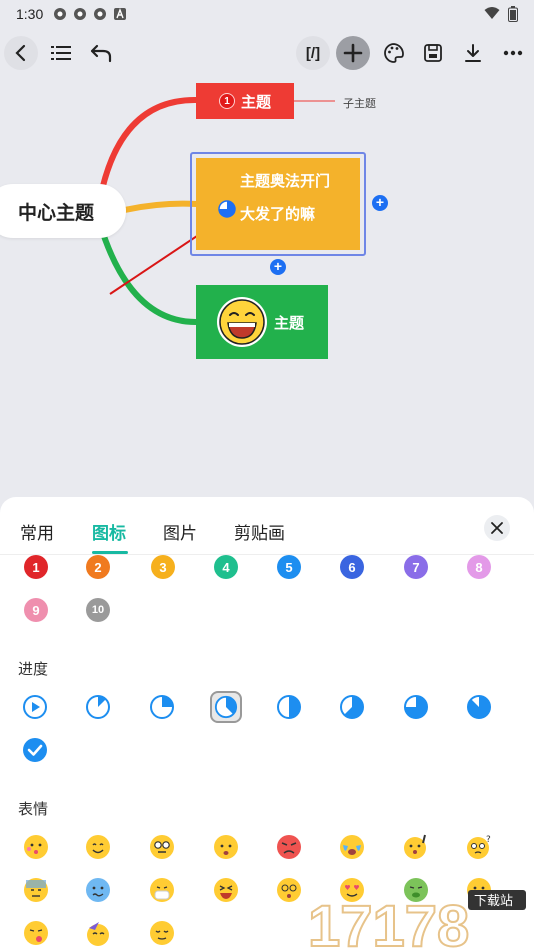 This screenshot has height=950, width=534. What do you see at coordinates (289, 707) in the screenshot?
I see `progress-half-icon` at bounding box center [289, 707].